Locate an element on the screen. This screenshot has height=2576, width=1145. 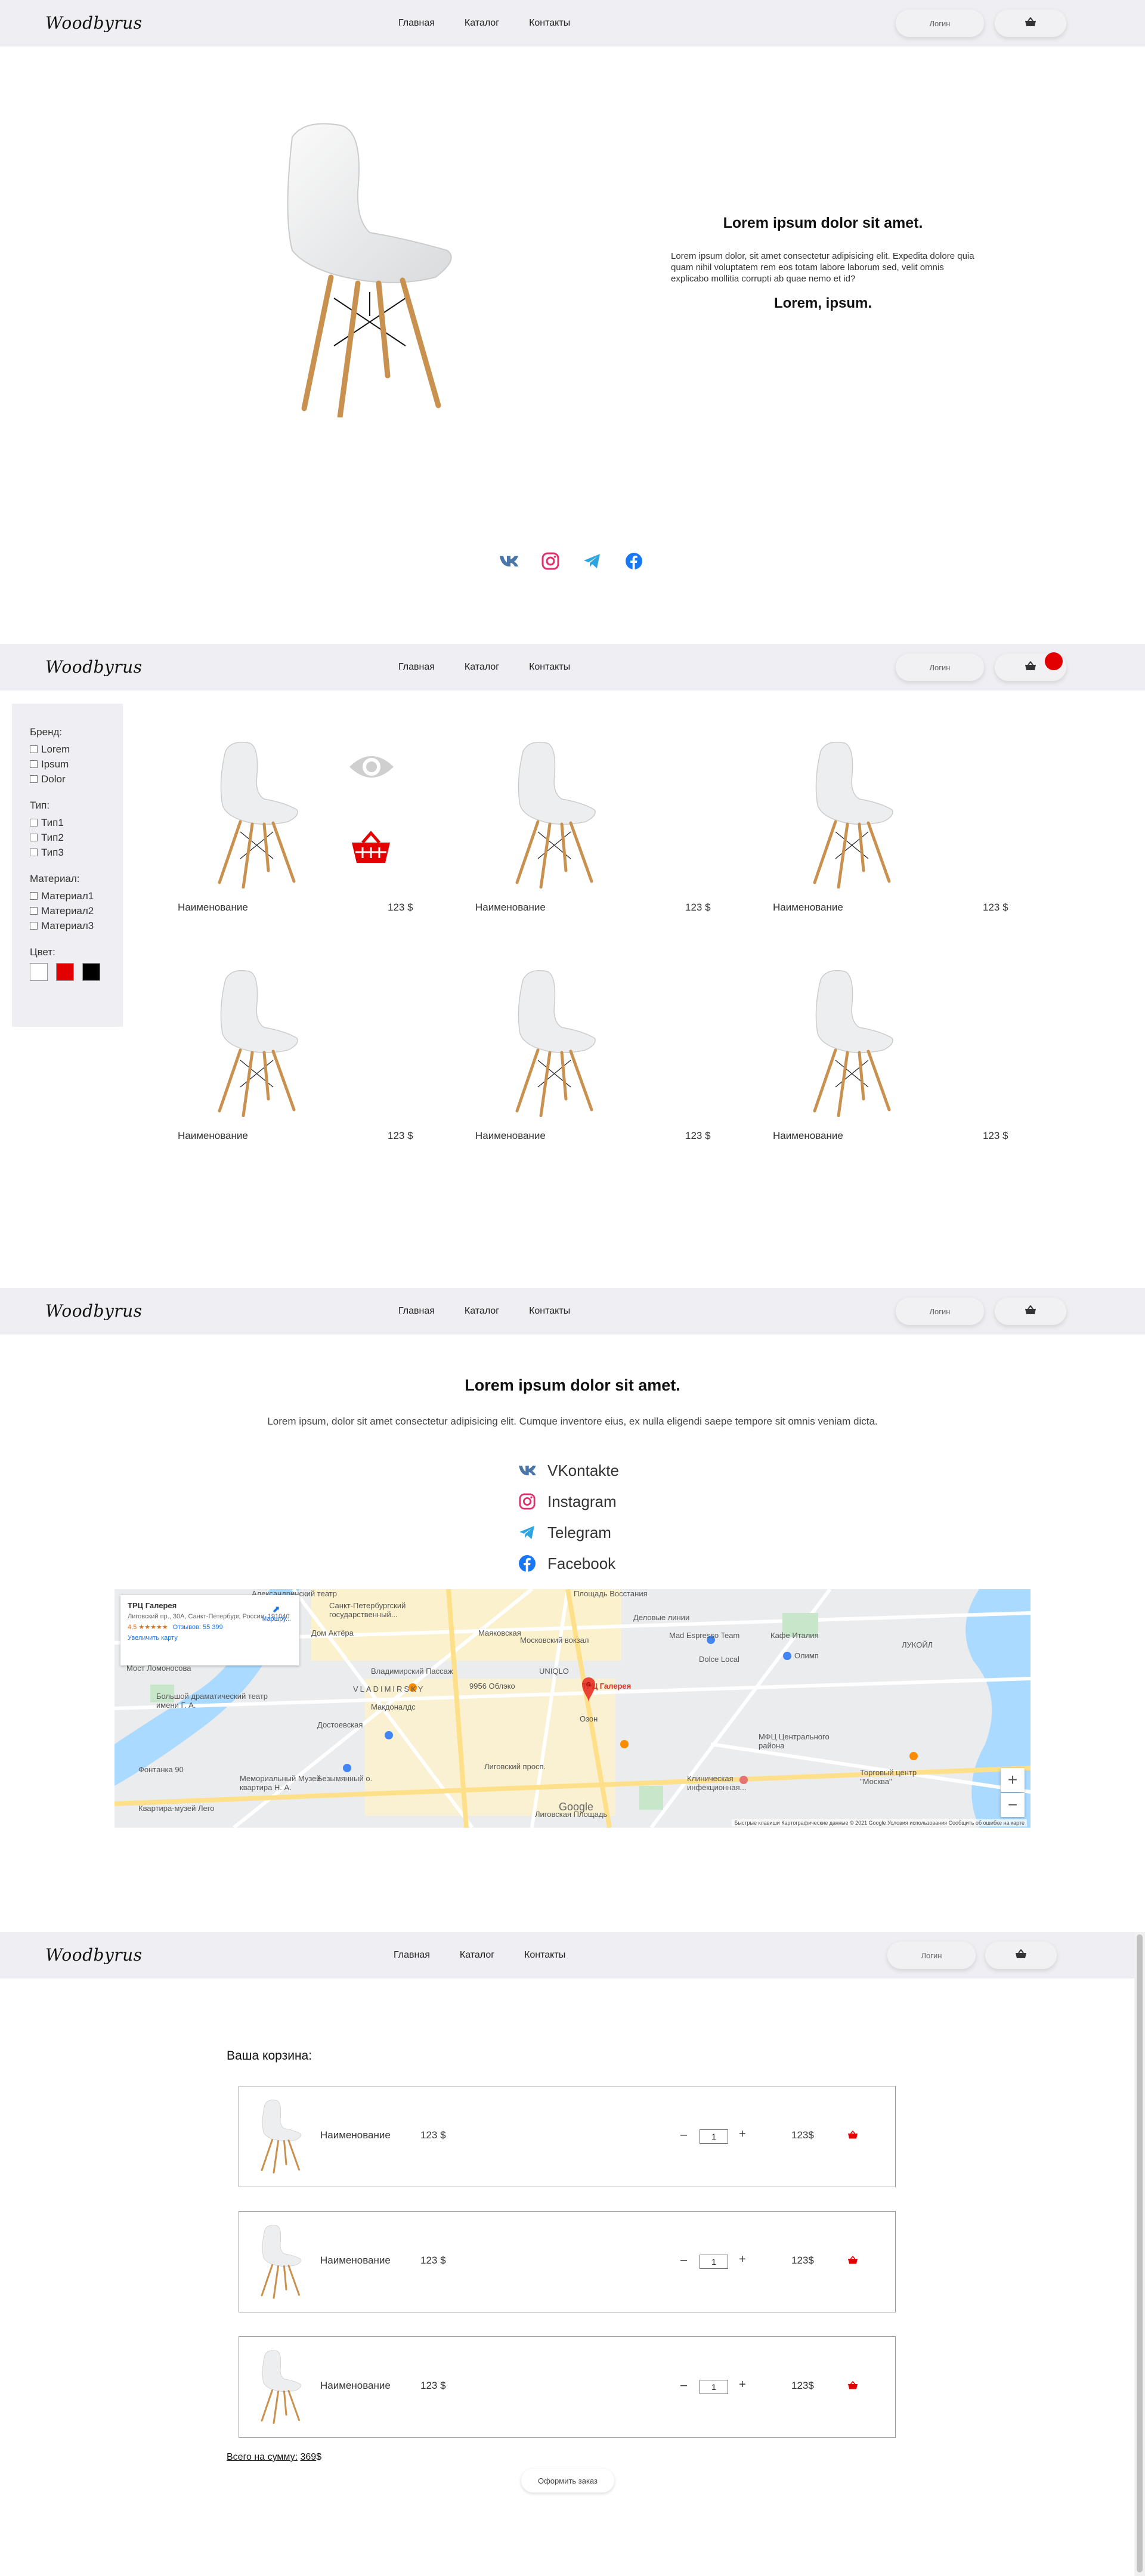
map-zoom-out-button: − is located at coordinates (1013, 1805).